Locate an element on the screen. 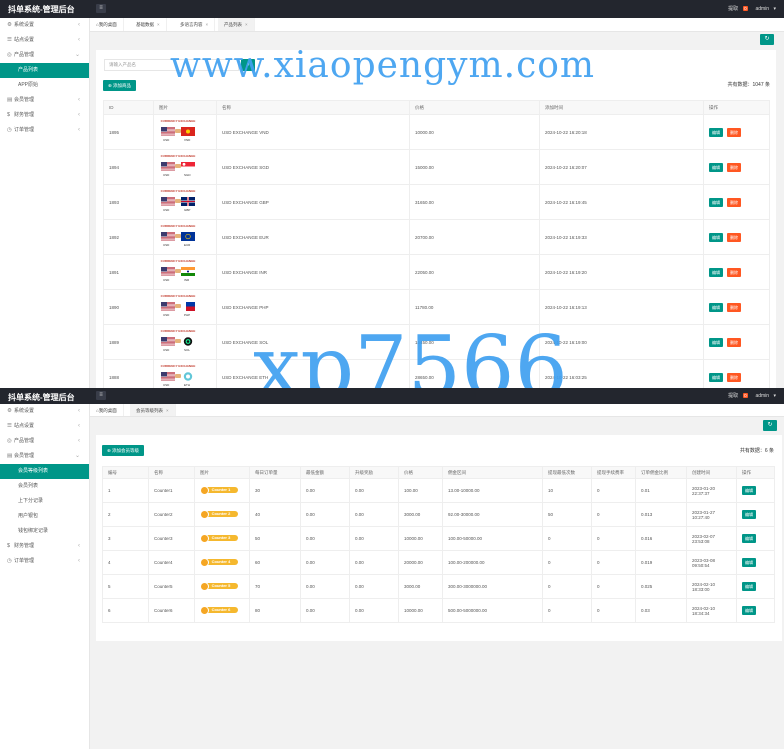 This screenshot has height=749, width=784. tab: 产品列表 × is located at coordinates (236, 24).